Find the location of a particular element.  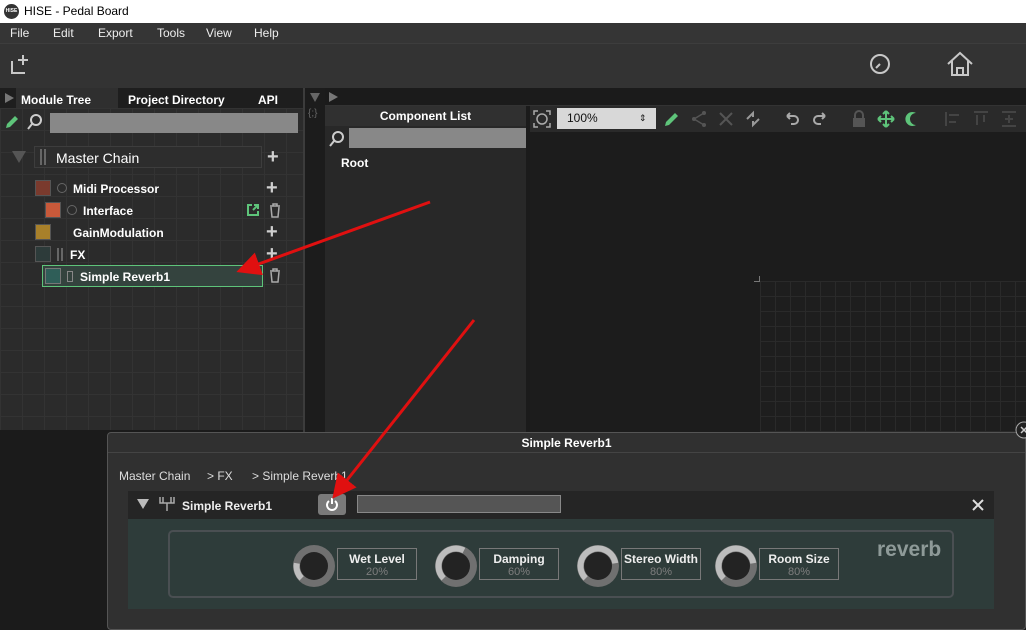

annotation-arrows is located at coordinates (356, 349).